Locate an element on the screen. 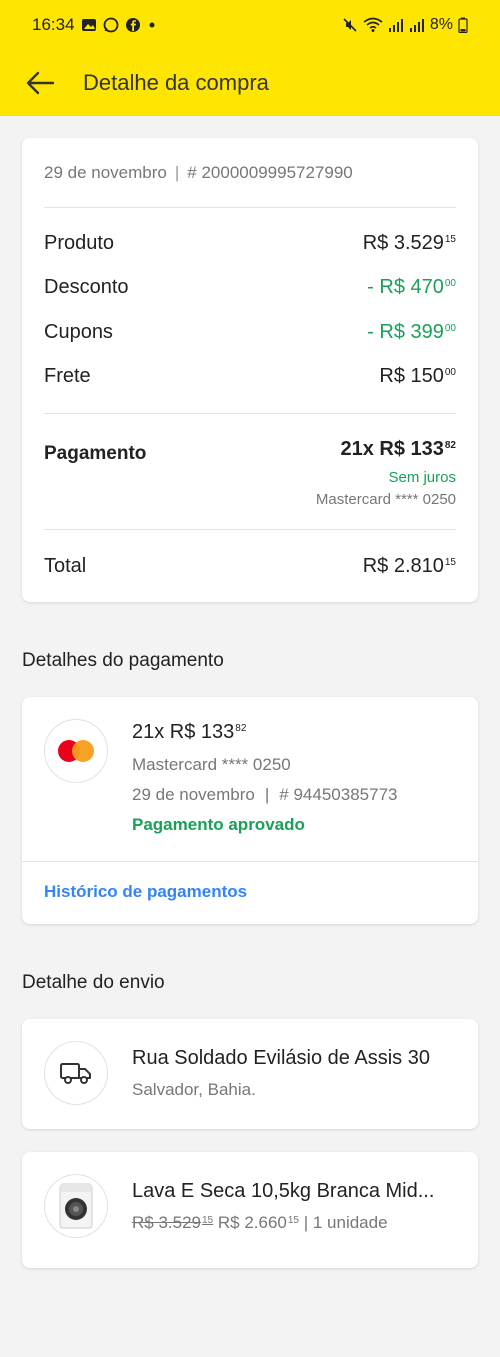 The width and height of the screenshot is (500, 1357). back-button is located at coordinates (40, 83).